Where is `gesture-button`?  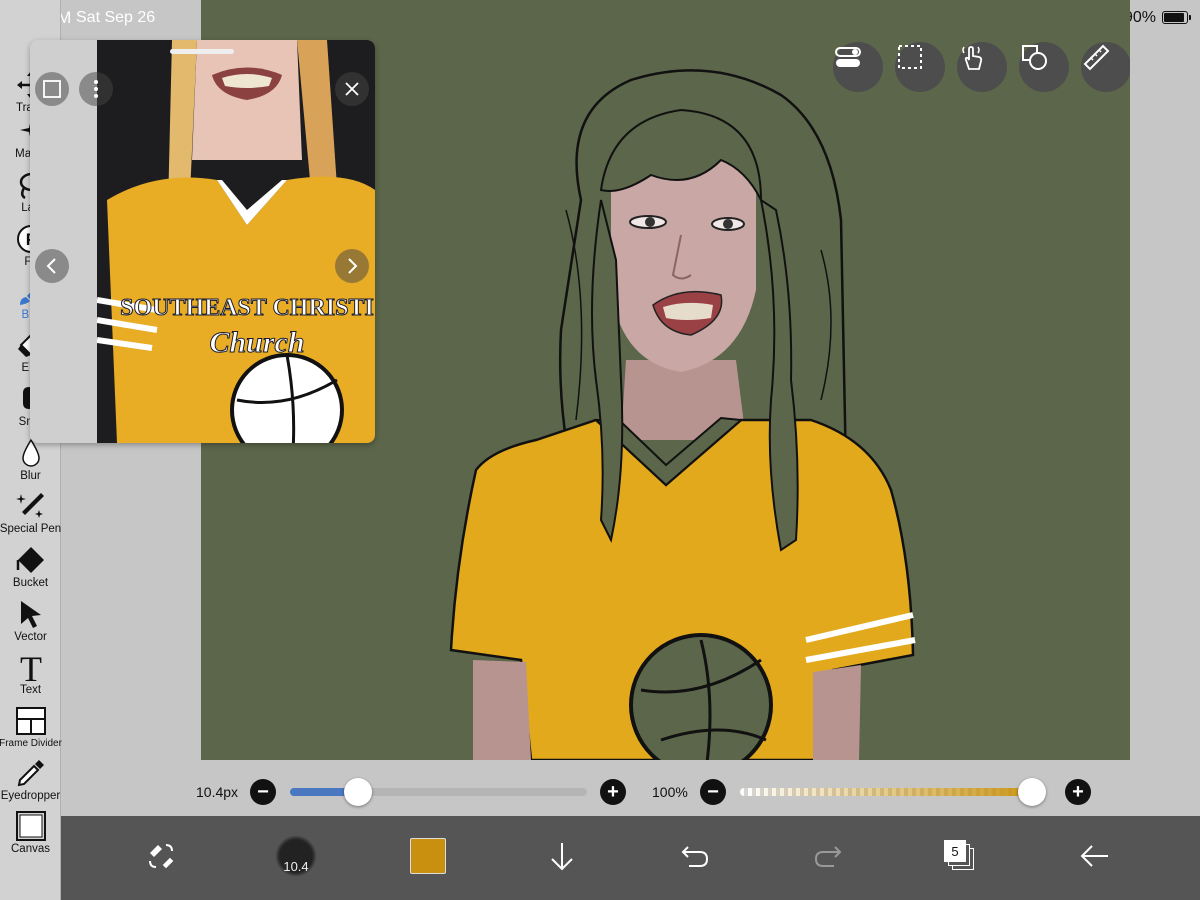
gesture-button is located at coordinates (982, 67).